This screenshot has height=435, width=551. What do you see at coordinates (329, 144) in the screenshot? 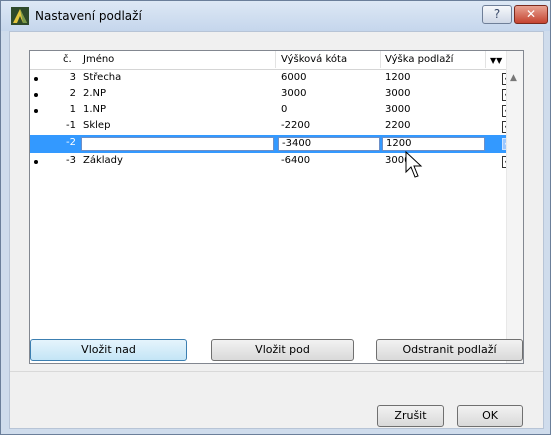
I see `elevation-edit-field: -3400` at bounding box center [329, 144].